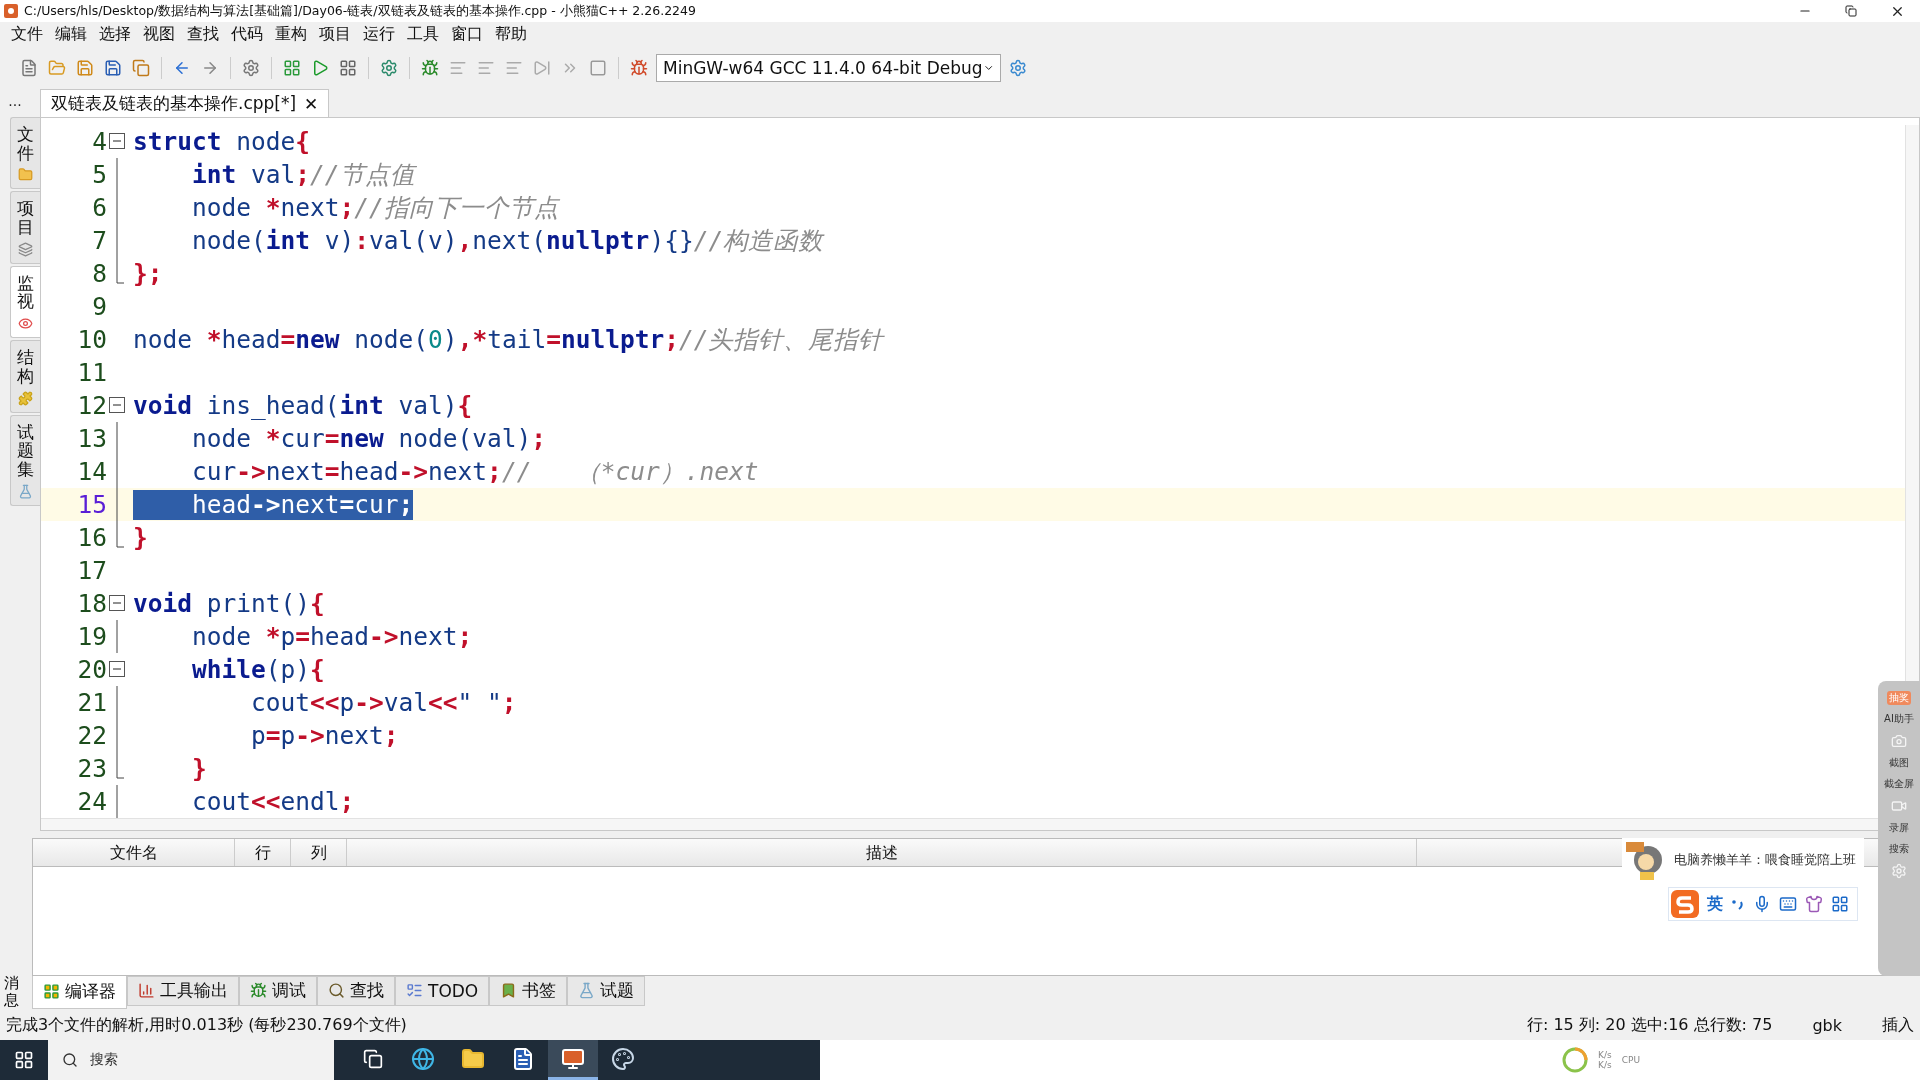 The image size is (1920, 1080). I want to click on ime-mode: 英, so click(1715, 904).